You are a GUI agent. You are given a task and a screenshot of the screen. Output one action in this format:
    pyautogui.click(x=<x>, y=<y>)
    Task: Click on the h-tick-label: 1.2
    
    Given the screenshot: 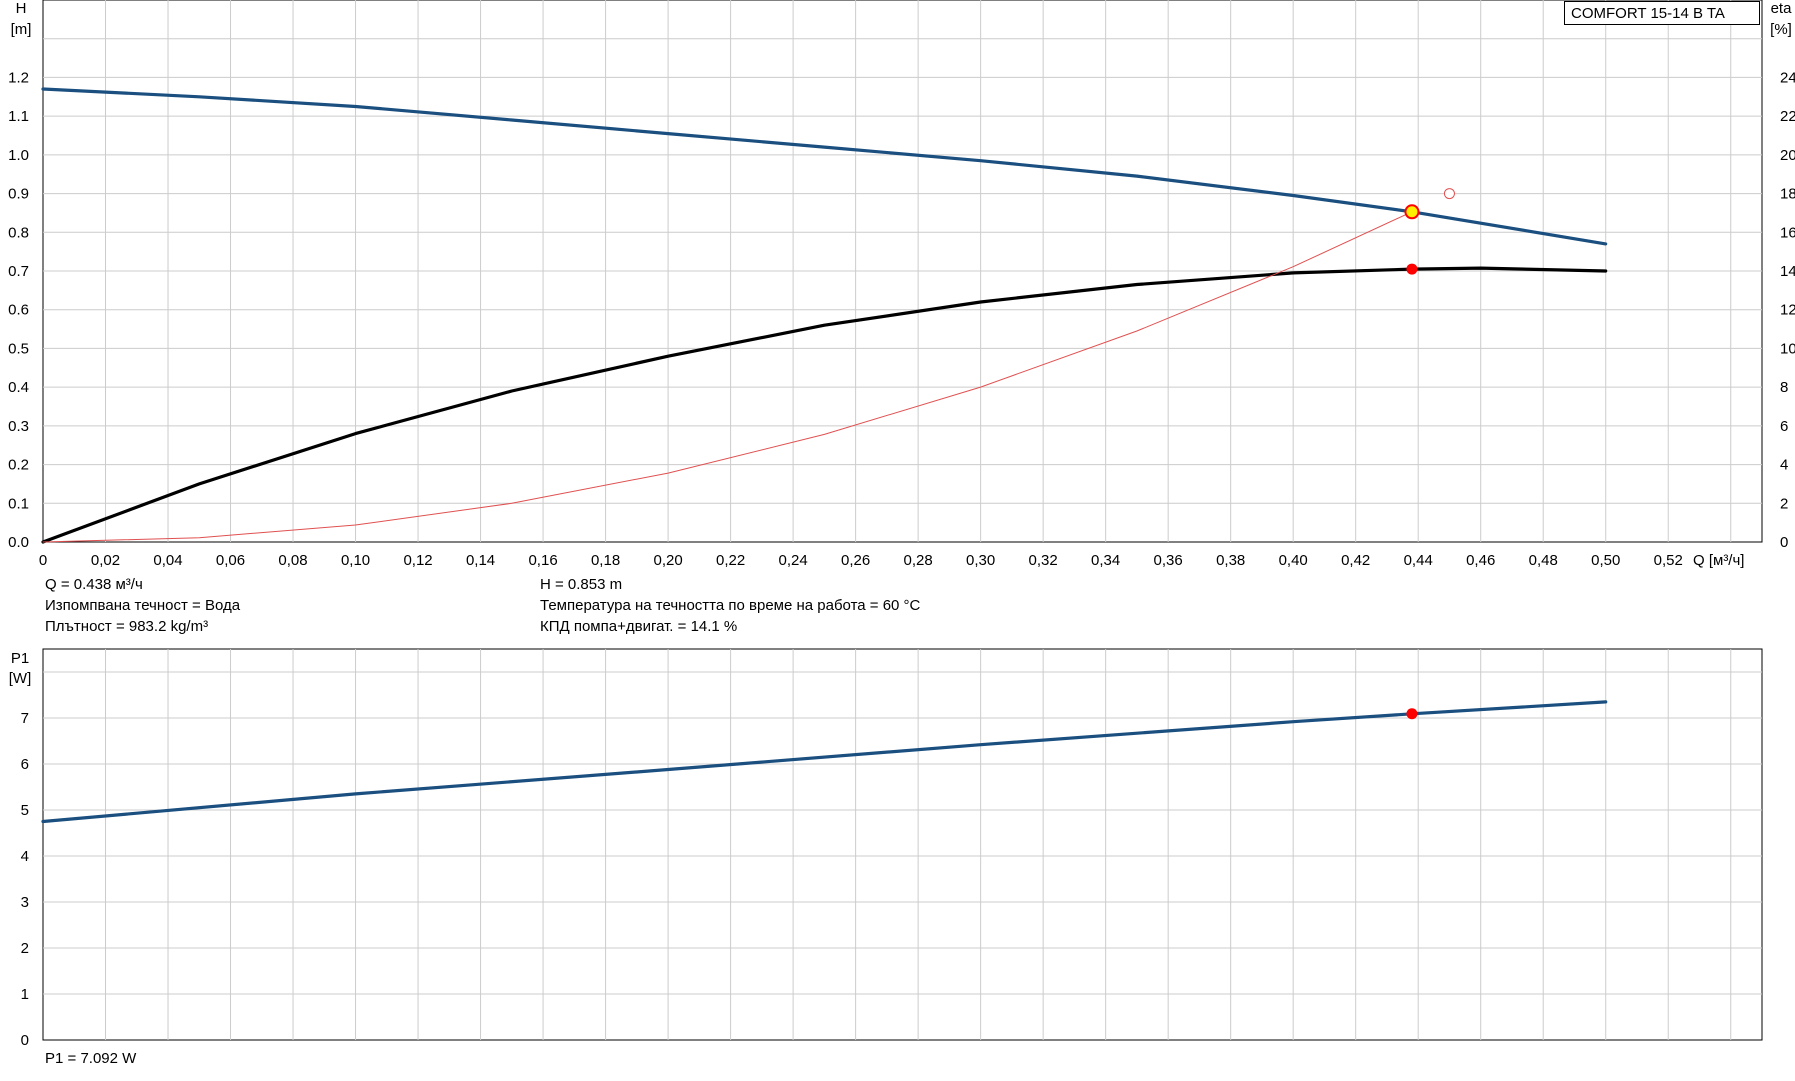 What is the action you would take?
    pyautogui.click(x=18, y=77)
    